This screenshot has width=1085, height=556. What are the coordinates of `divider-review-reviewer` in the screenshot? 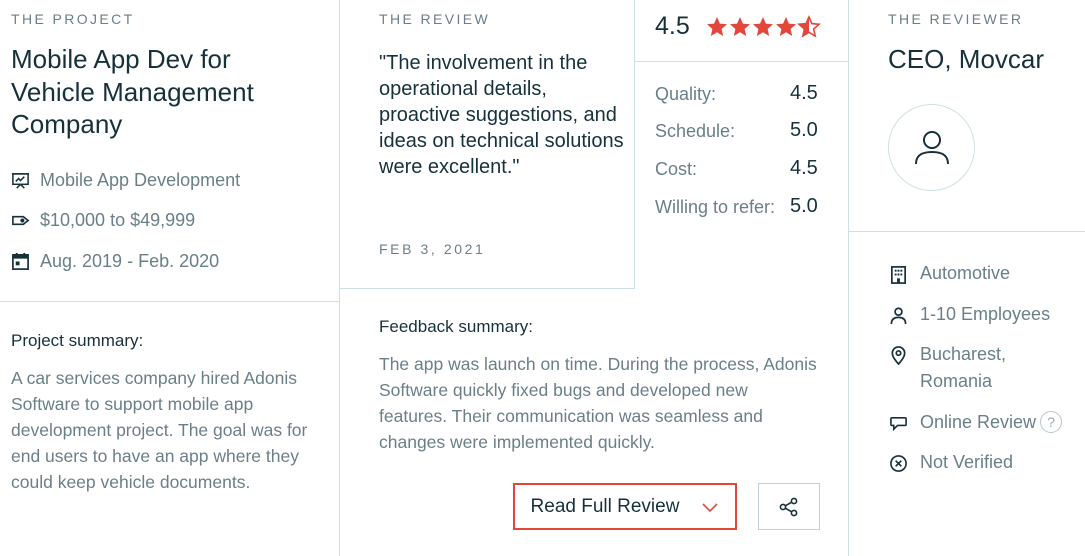 It's located at (848, 278).